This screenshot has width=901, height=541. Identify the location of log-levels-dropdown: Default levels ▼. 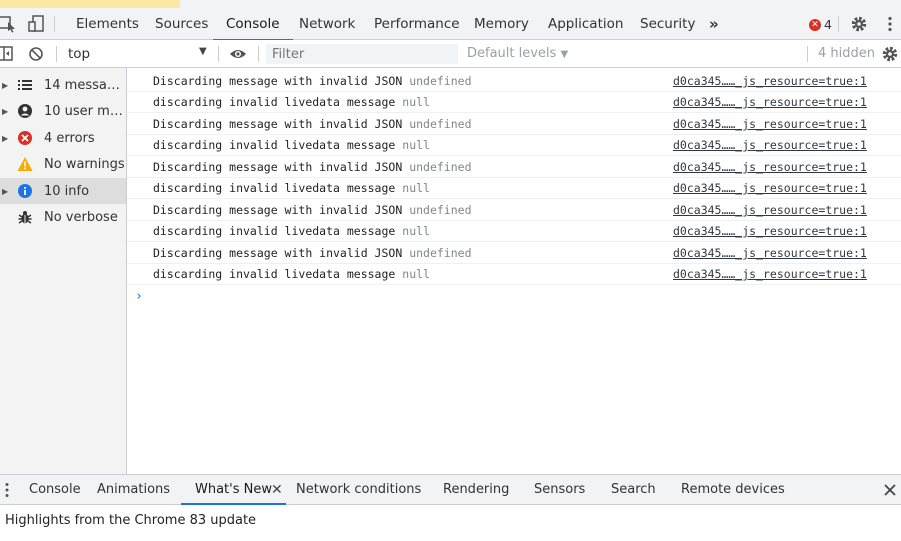
(517, 53).